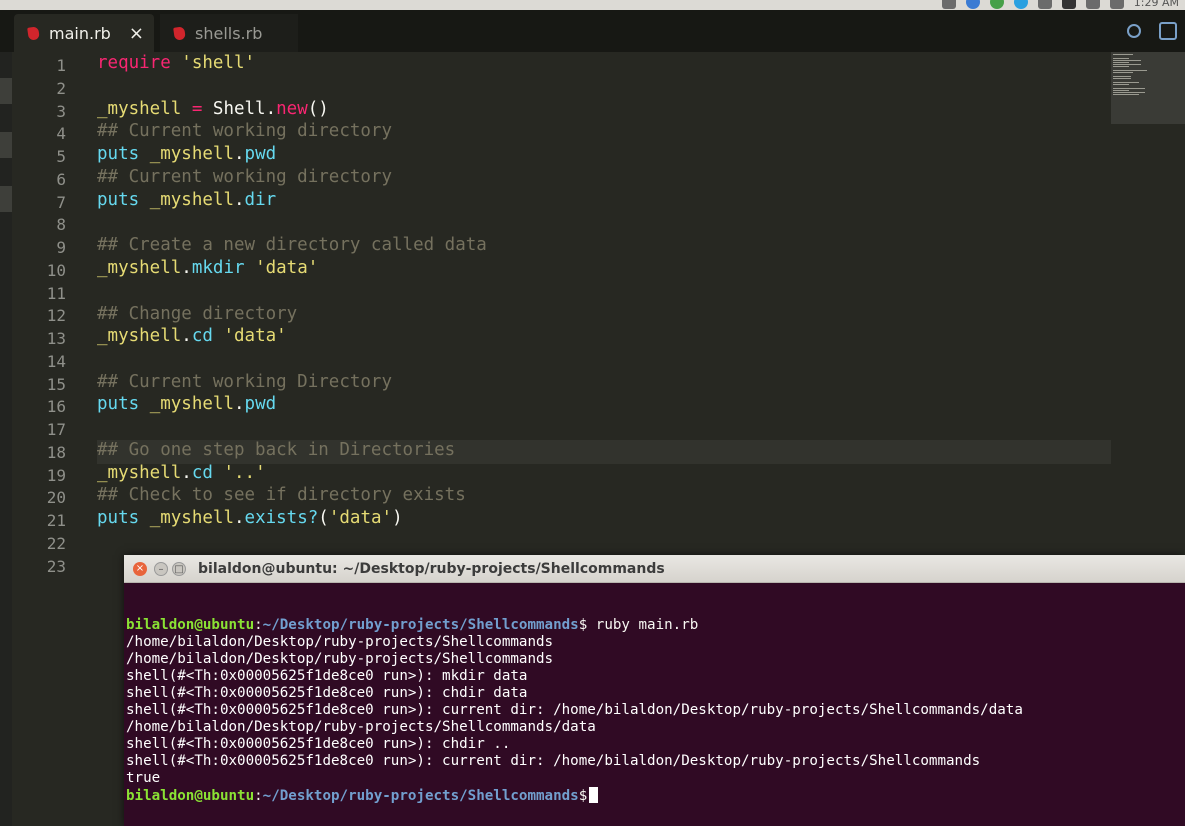  Describe the element at coordinates (56, 475) in the screenshot. I see `line-number: 19` at that location.